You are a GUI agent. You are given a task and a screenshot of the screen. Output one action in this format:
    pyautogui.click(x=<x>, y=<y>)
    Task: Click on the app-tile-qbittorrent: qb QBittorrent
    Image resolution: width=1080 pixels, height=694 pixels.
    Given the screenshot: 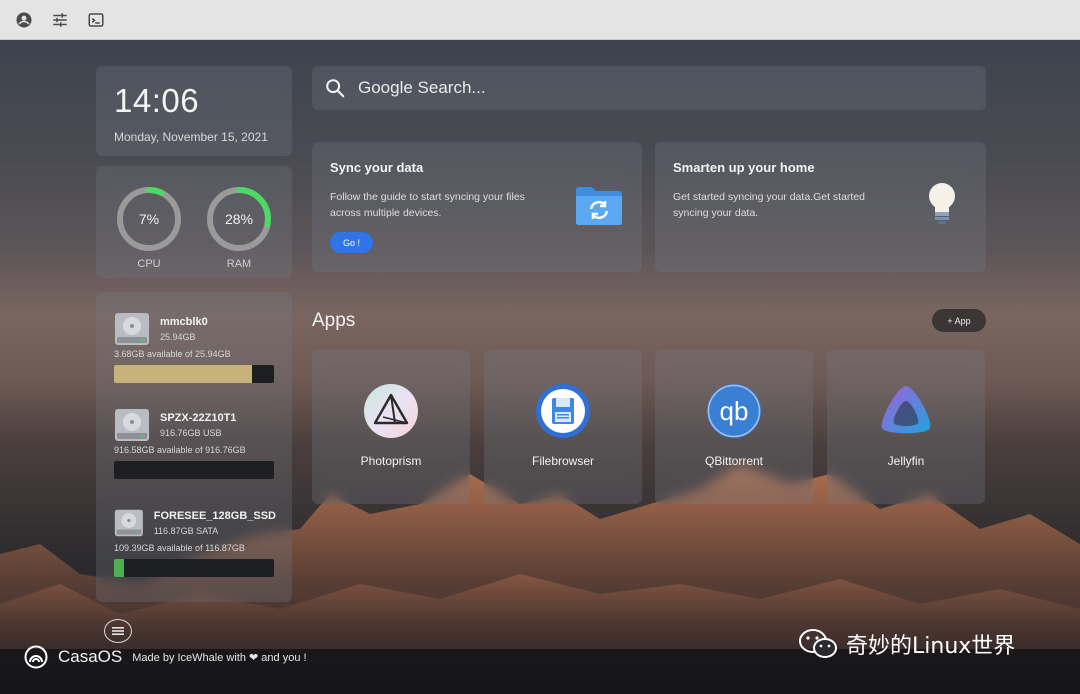 What is the action you would take?
    pyautogui.click(x=734, y=427)
    